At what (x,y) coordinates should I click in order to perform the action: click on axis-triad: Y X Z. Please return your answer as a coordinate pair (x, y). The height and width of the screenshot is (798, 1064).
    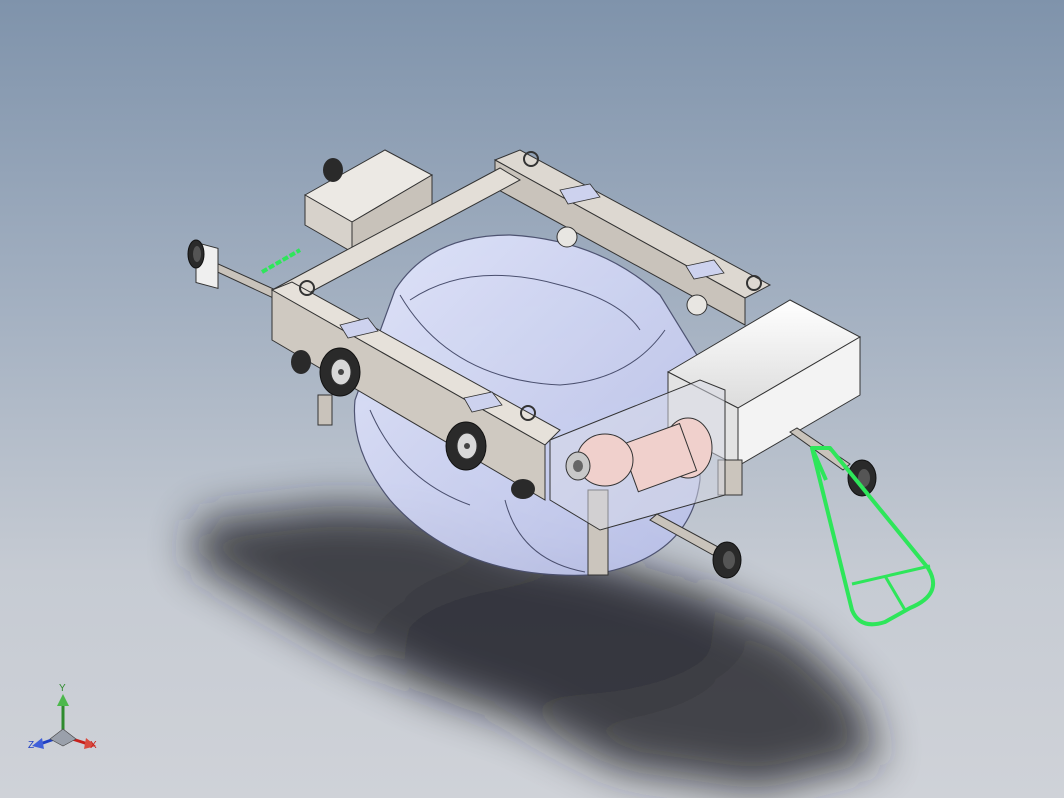
    Looking at the image, I should click on (66, 719).